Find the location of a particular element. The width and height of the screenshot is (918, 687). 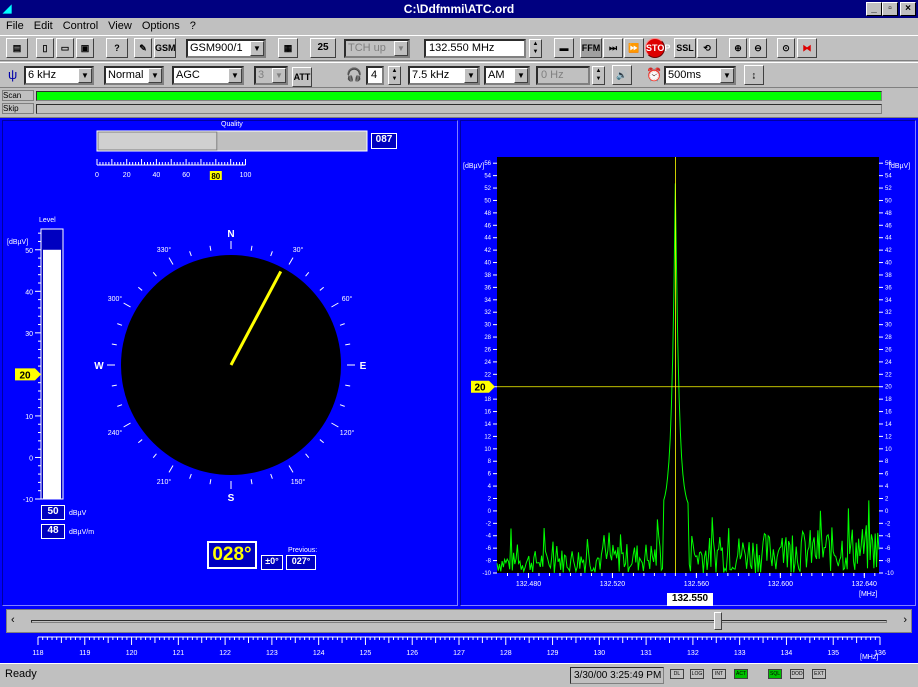

tch-combo: TCH up ▼ is located at coordinates (377, 48).